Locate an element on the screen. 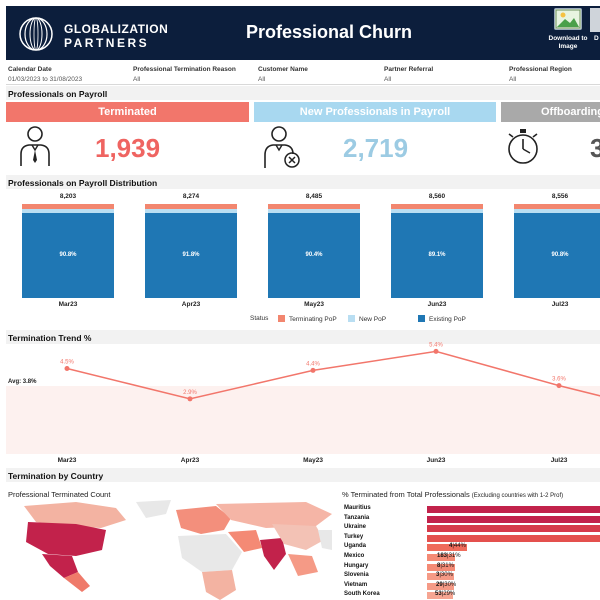 Image resolution: width=600 pixels, height=600 pixels. kpi-offboarding-value: 3 is located at coordinates (595, 148).